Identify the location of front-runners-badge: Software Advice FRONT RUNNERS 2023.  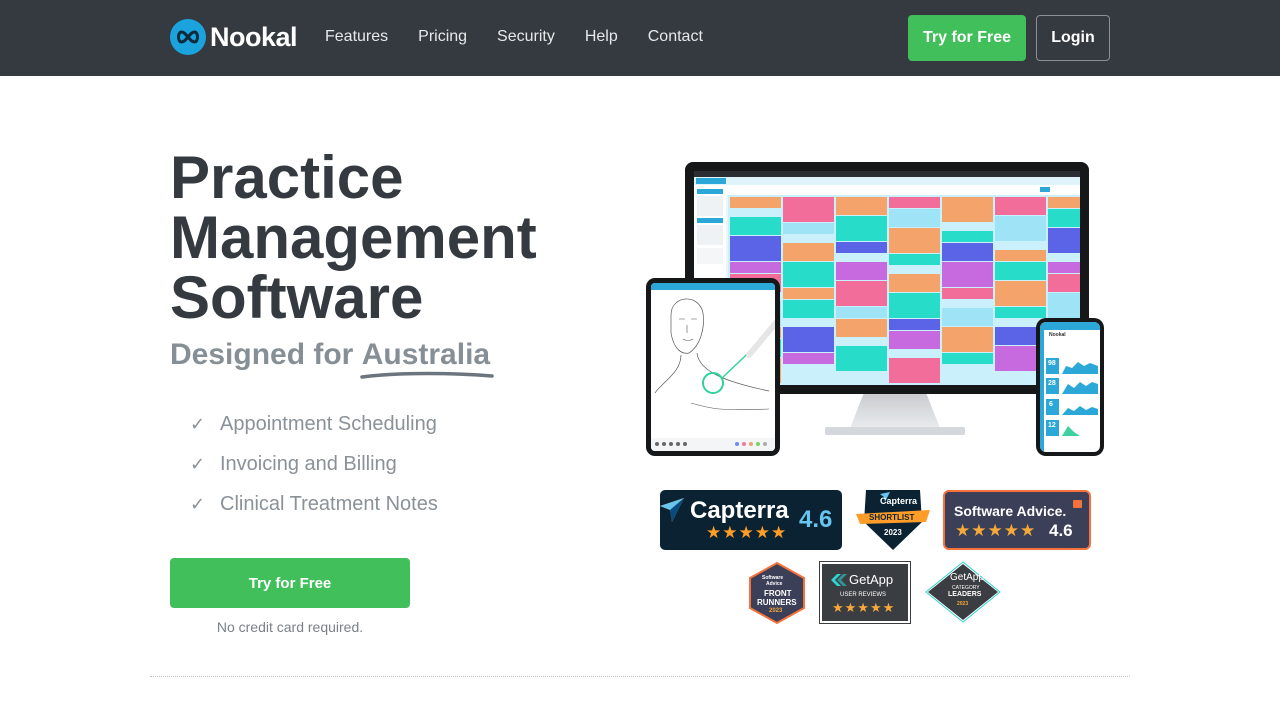
(777, 593).